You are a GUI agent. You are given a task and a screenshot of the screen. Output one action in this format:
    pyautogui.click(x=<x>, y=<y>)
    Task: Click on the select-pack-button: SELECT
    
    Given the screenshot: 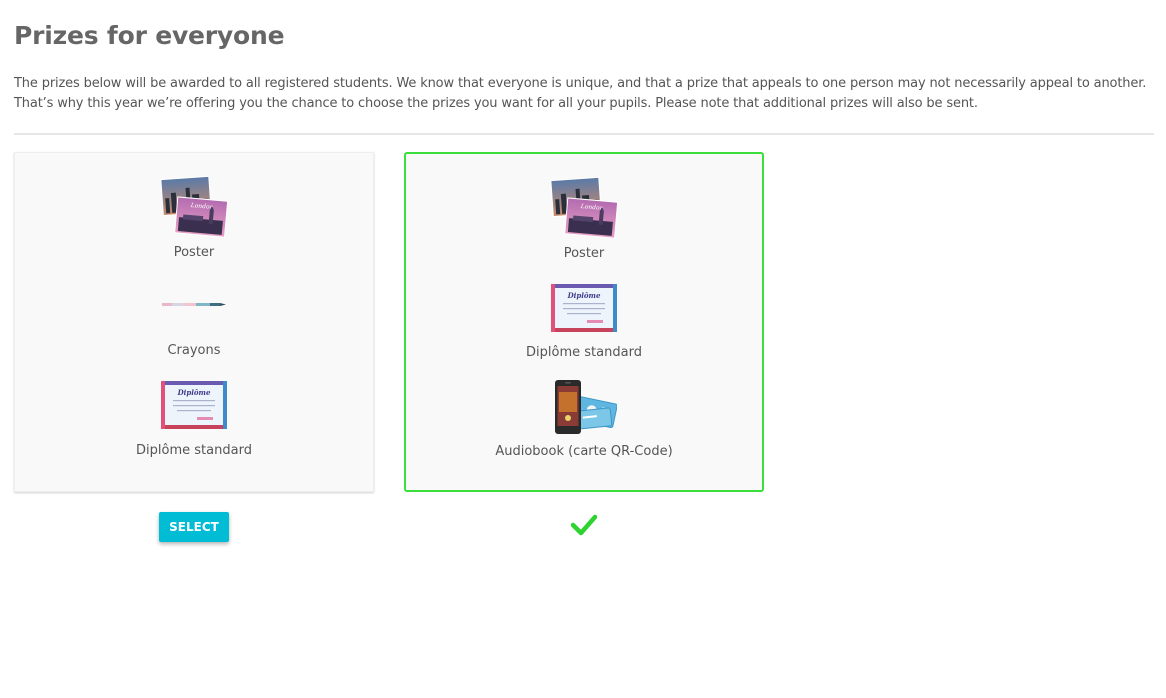 What is the action you would take?
    pyautogui.click(x=194, y=527)
    